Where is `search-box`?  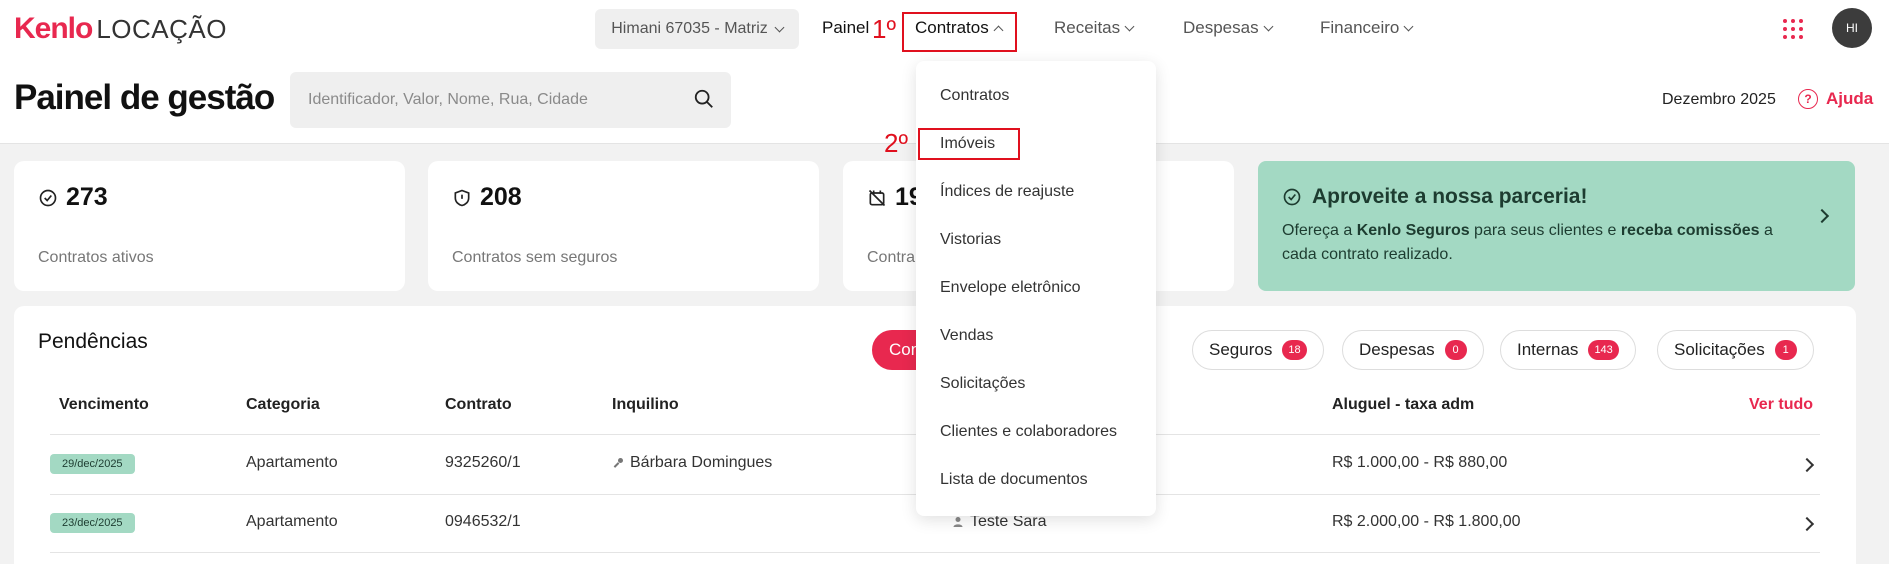 search-box is located at coordinates (510, 100).